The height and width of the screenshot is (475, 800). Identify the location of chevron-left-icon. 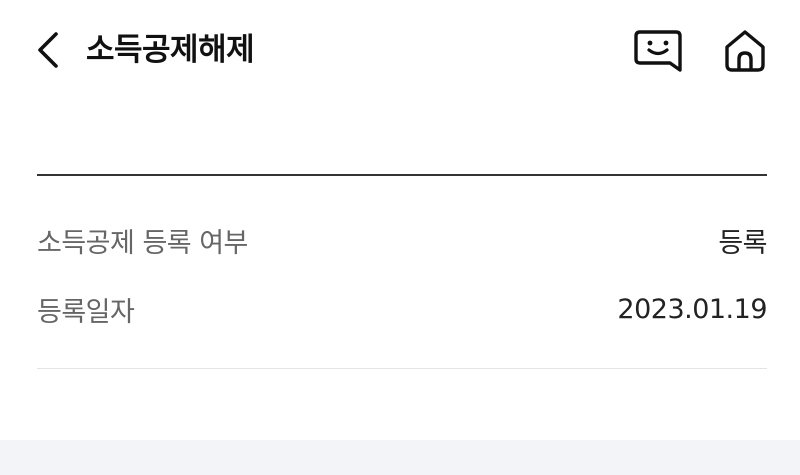
(48, 50).